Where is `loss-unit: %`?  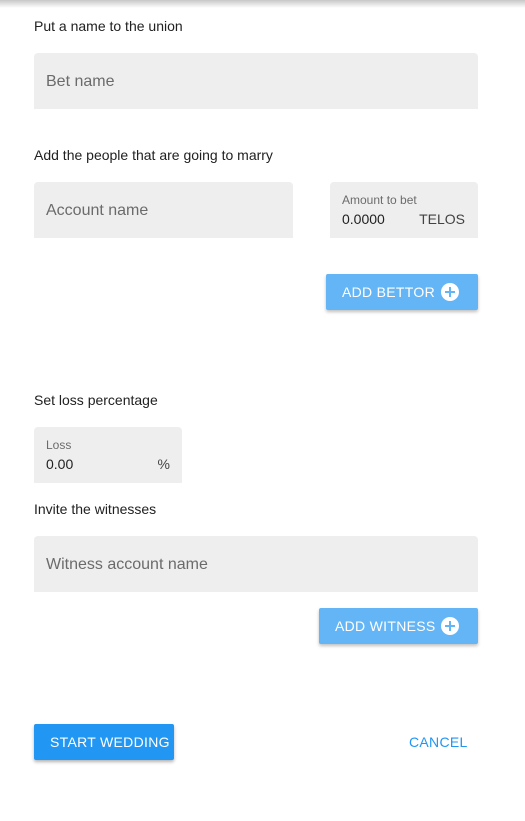
loss-unit: % is located at coordinates (163, 464).